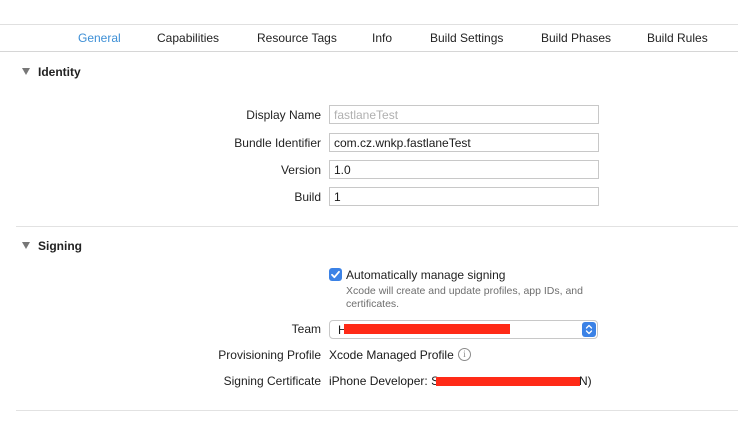 Image resolution: width=738 pixels, height=426 pixels. Describe the element at coordinates (464, 354) in the screenshot. I see `info-circle-icon: i` at that location.